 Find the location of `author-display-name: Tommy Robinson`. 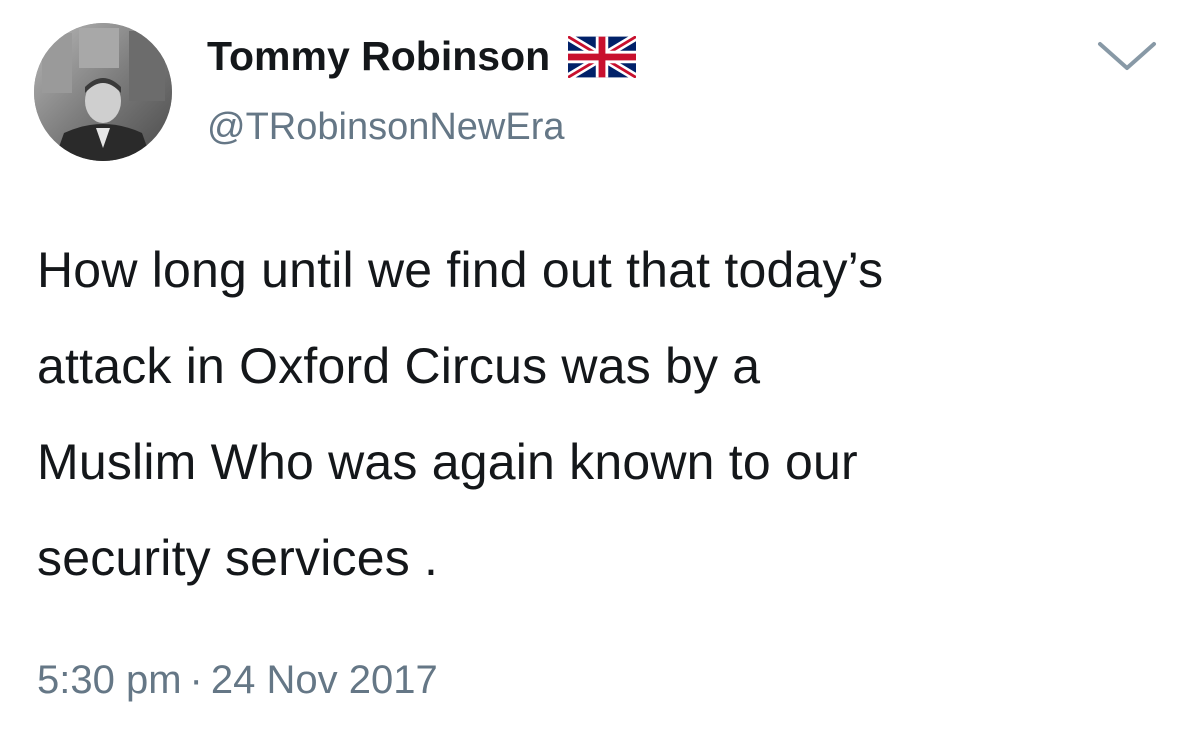

author-display-name: Tommy Robinson is located at coordinates (422, 56).